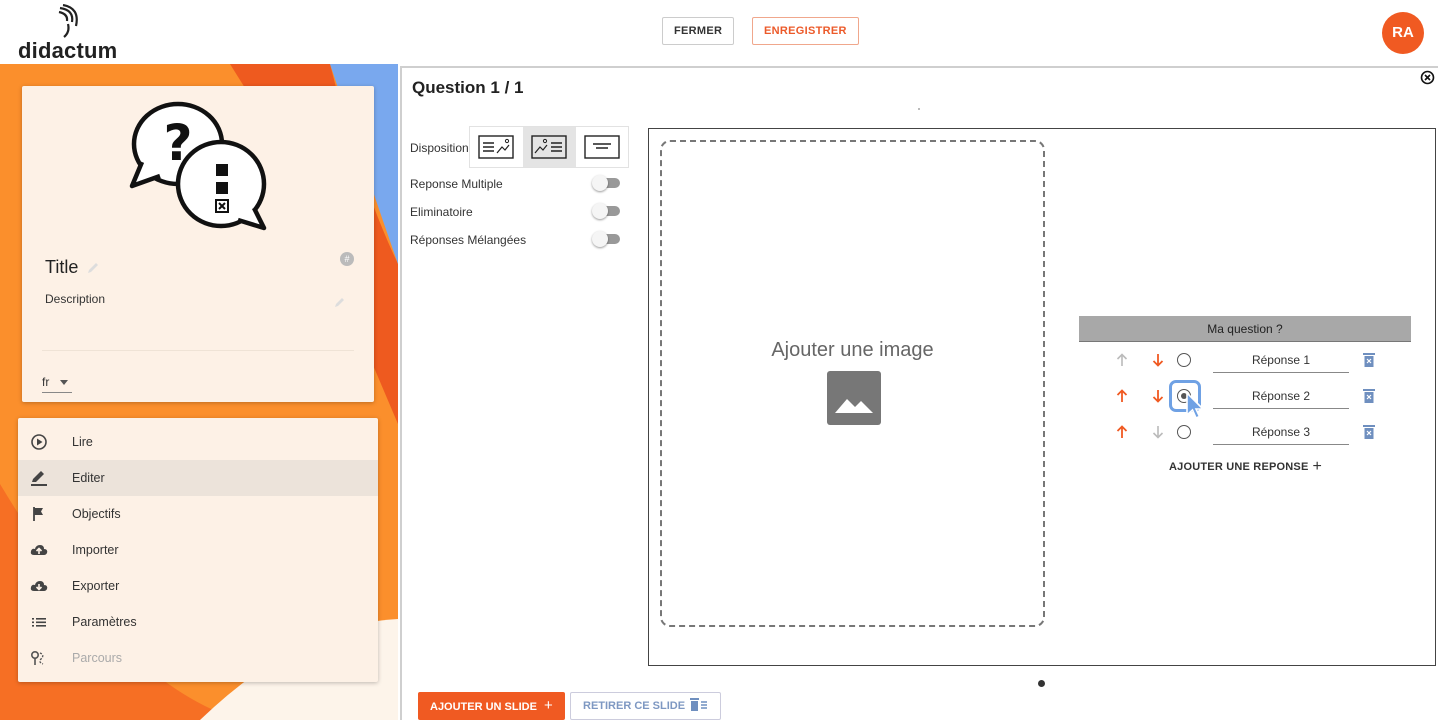  Describe the element at coordinates (468, 87) in the screenshot. I see `question-title: Question 1 / 1` at that location.